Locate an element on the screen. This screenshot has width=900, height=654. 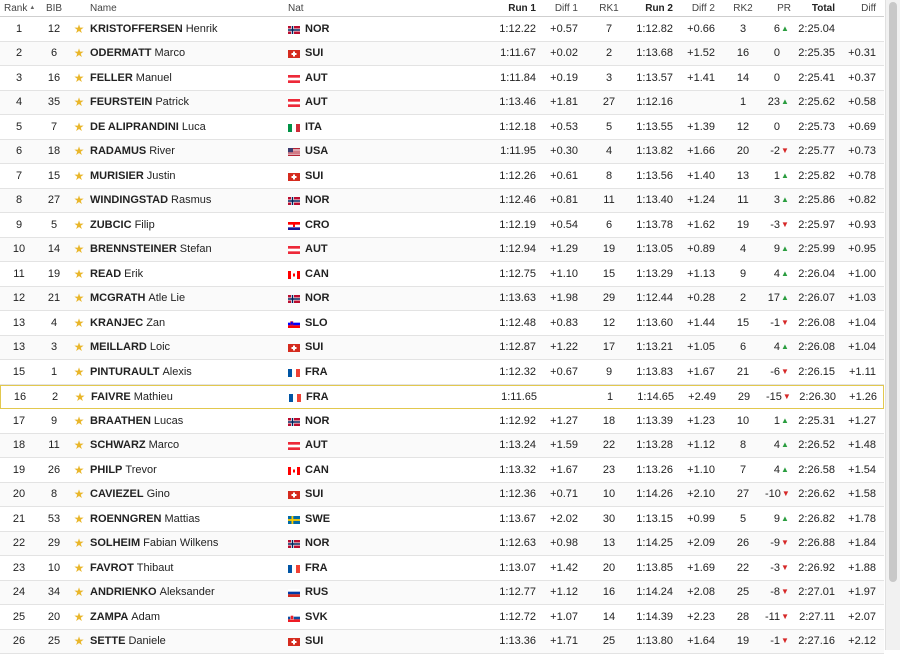
athlete-name: BRAATHENLucas is located at coordinates (136, 421).